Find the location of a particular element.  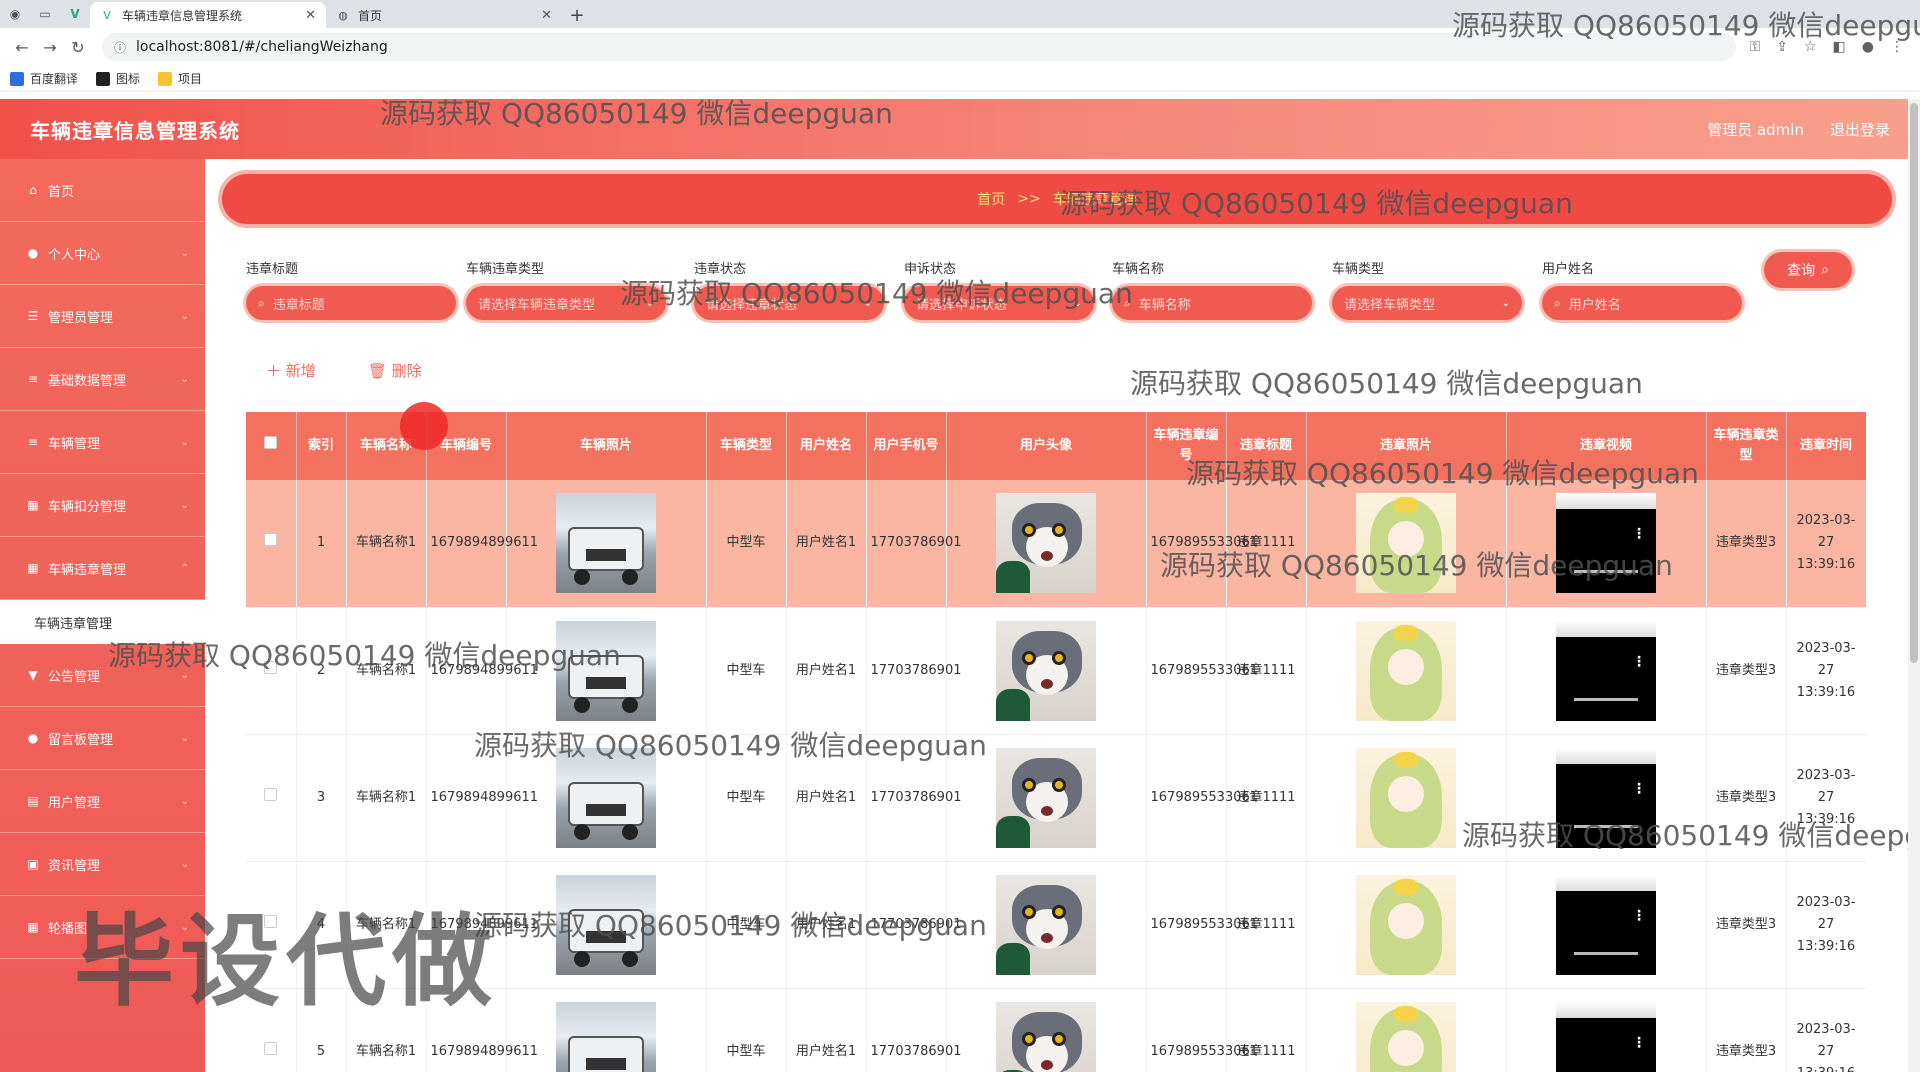

query-button: 查询 ⌕ is located at coordinates (1808, 270).